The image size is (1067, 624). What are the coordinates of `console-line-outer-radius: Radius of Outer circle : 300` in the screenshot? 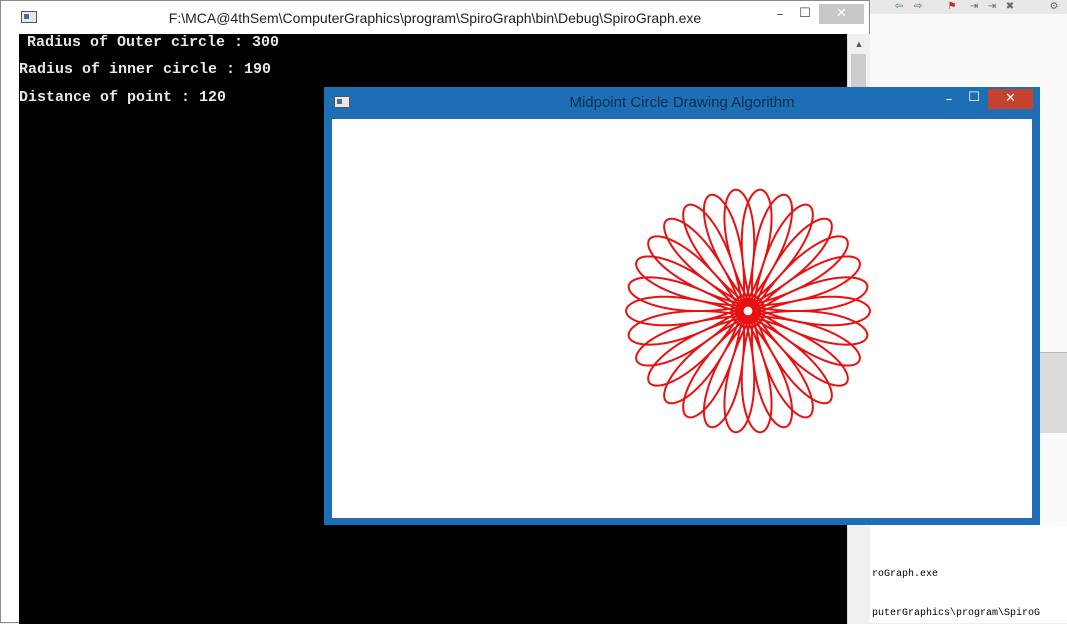 It's located at (153, 42).